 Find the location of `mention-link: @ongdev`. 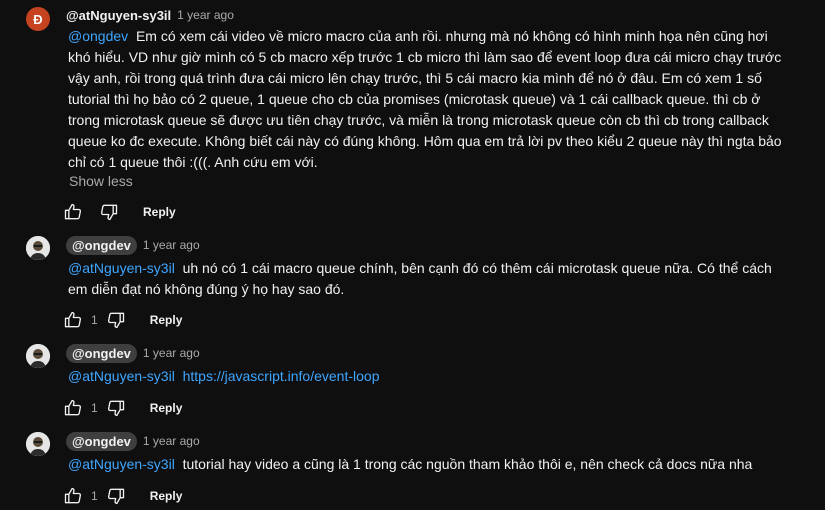

mention-link: @ongdev is located at coordinates (98, 36).